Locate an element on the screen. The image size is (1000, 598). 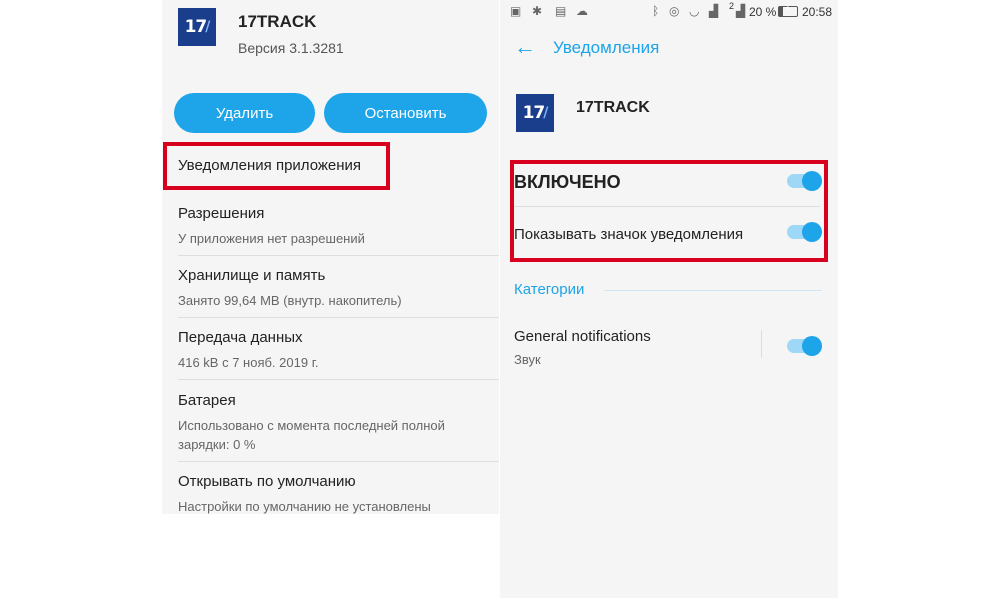
status-time: 20:58 is located at coordinates (817, 12).